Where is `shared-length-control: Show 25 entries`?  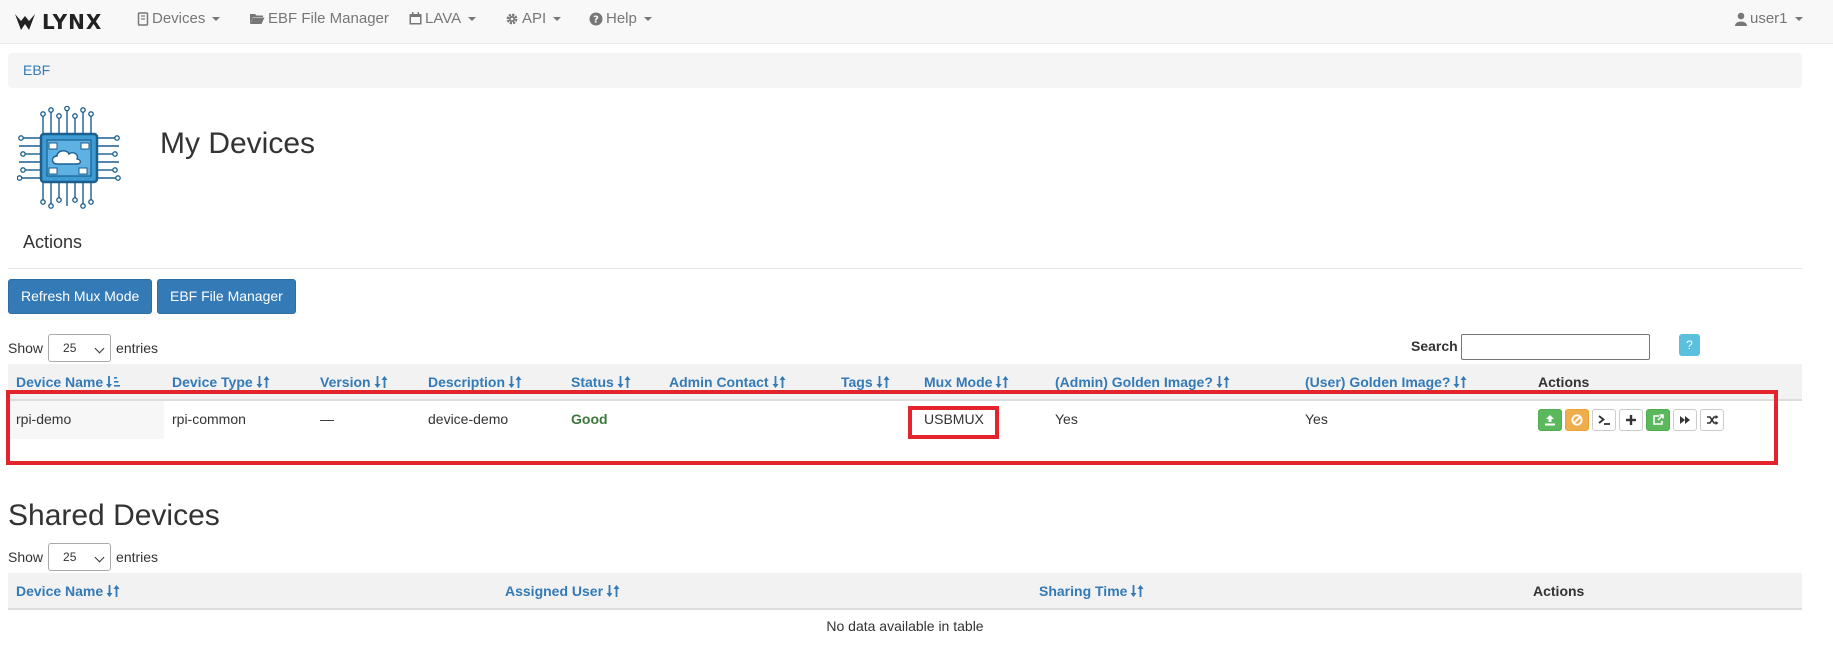 shared-length-control: Show 25 entries is located at coordinates (83, 557).